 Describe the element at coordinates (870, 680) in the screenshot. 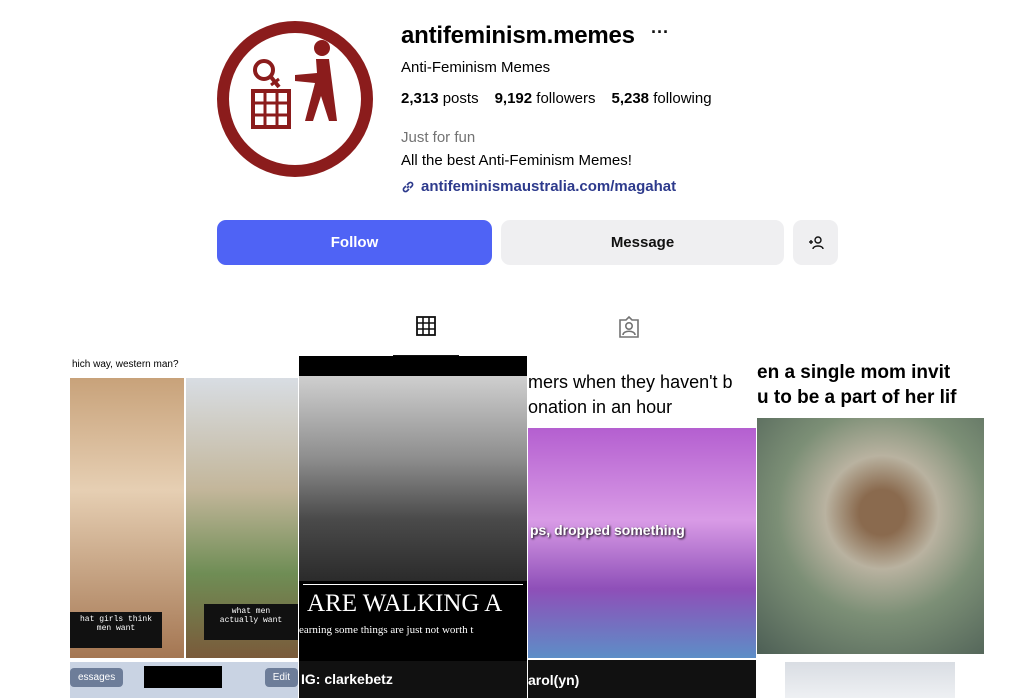

I see `post-image-next` at that location.